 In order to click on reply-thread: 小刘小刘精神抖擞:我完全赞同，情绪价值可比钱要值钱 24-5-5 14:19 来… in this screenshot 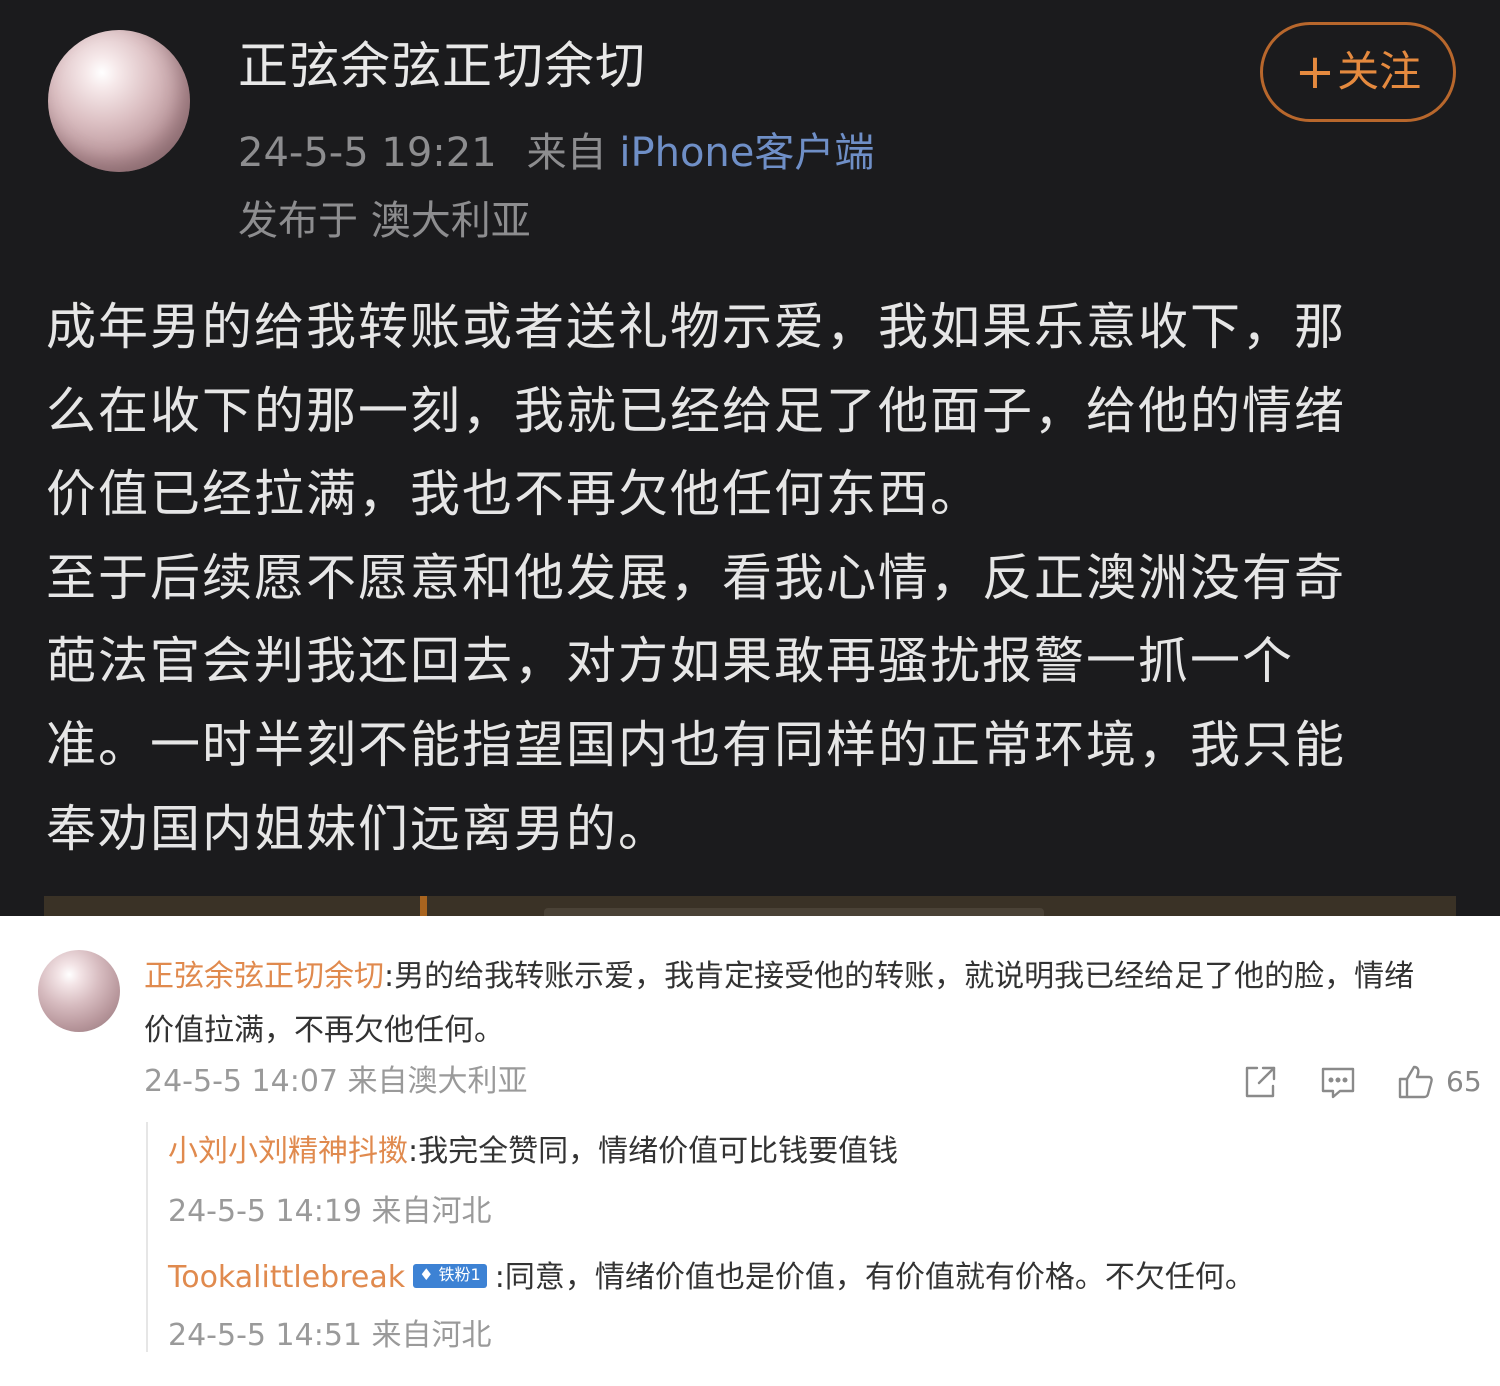, I will do `click(746, 1237)`.